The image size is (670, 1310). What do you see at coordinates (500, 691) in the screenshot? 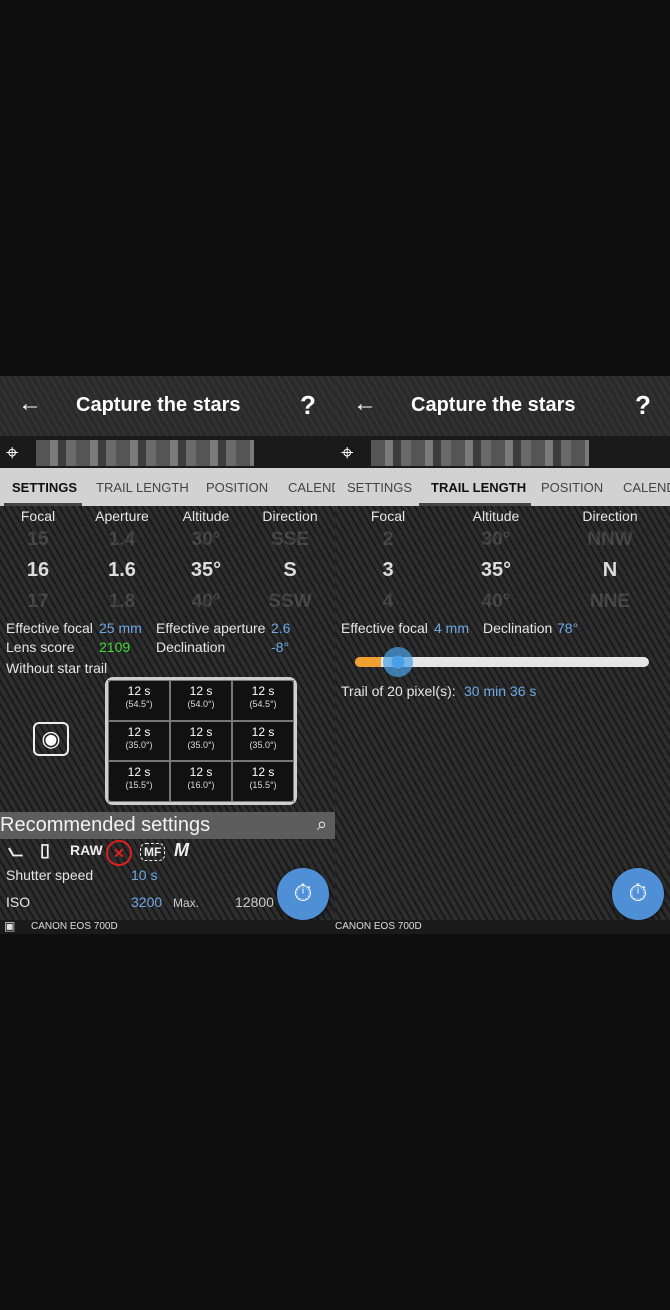
I see `trail-value: 30 min 36 s` at bounding box center [500, 691].